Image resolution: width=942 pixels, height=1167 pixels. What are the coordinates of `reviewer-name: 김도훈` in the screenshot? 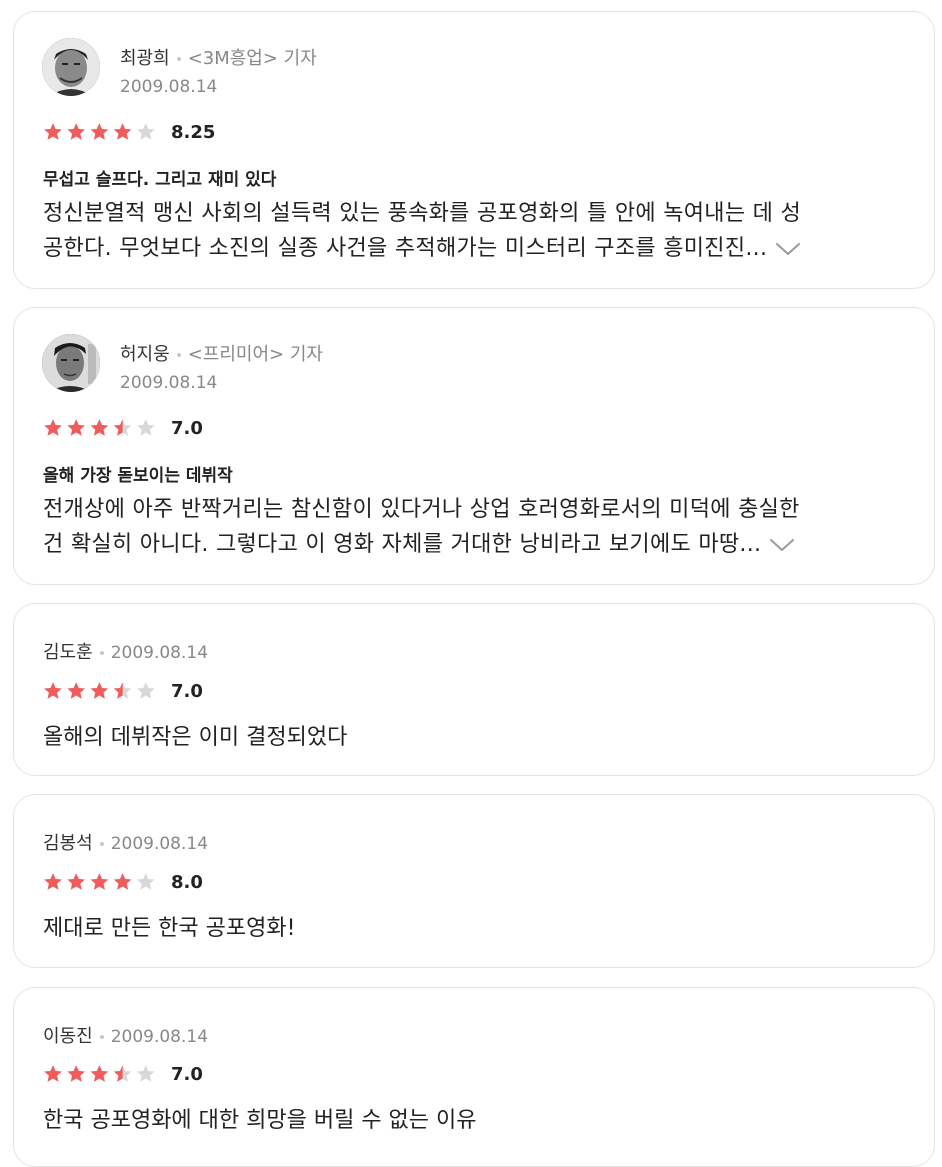 It's located at (68, 652).